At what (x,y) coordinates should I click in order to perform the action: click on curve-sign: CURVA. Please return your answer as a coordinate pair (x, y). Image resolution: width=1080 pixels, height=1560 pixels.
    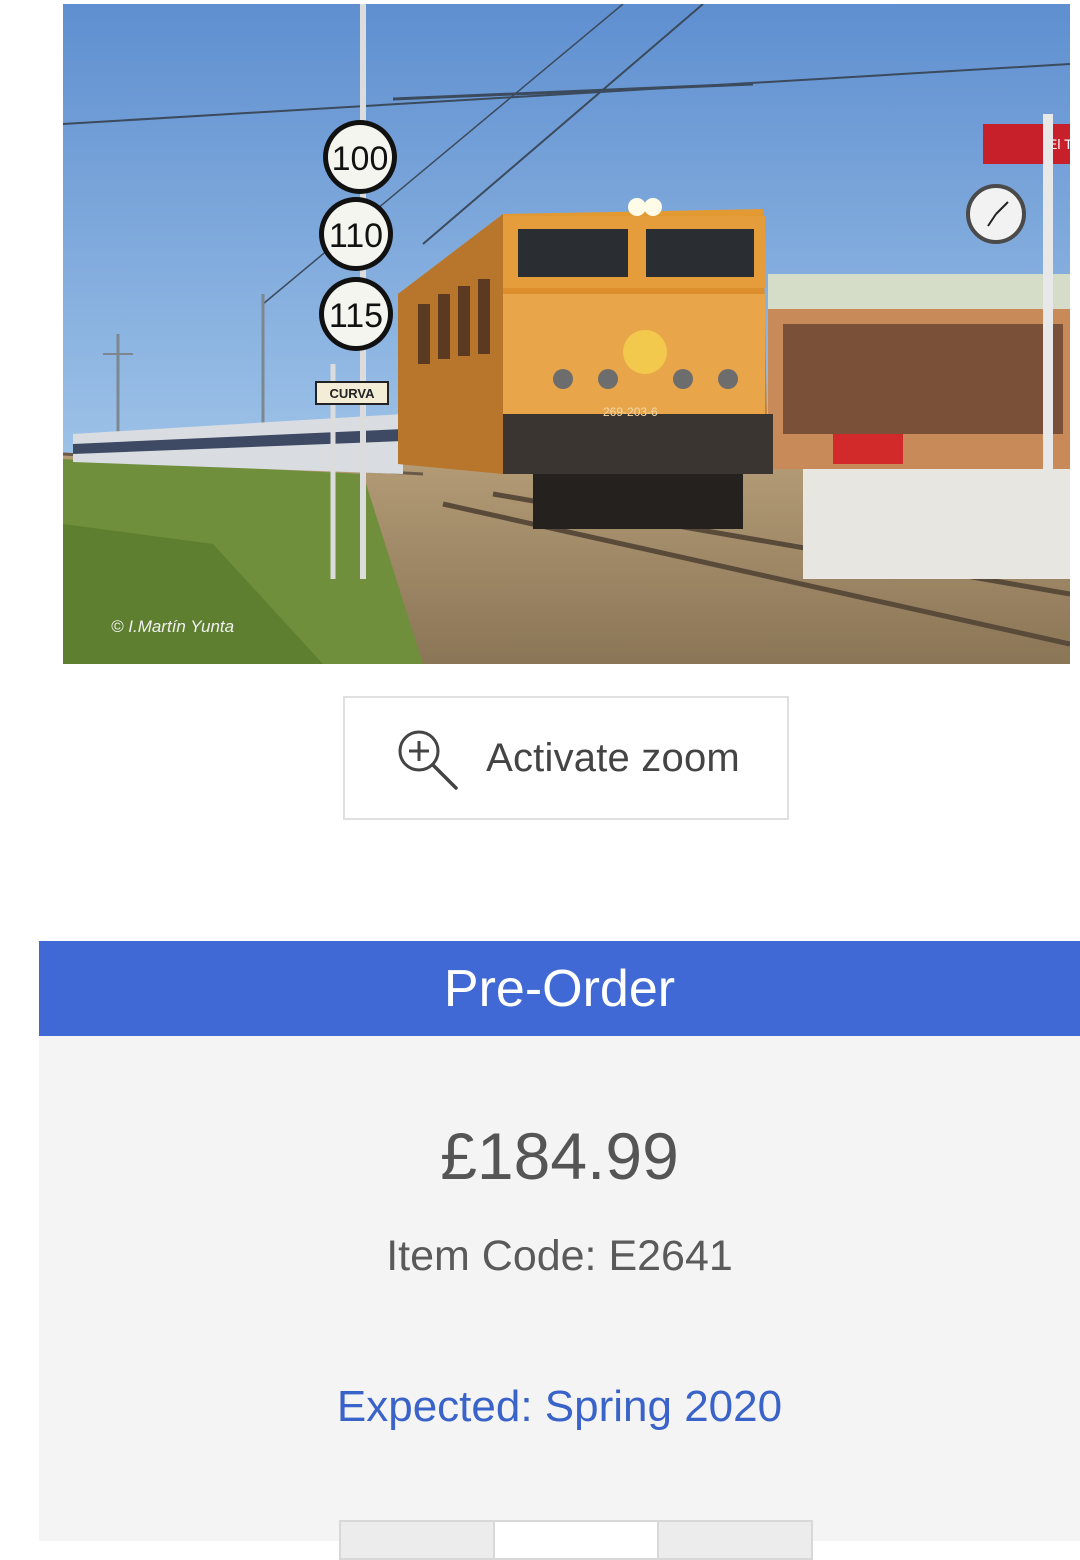
    Looking at the image, I should click on (352, 393).